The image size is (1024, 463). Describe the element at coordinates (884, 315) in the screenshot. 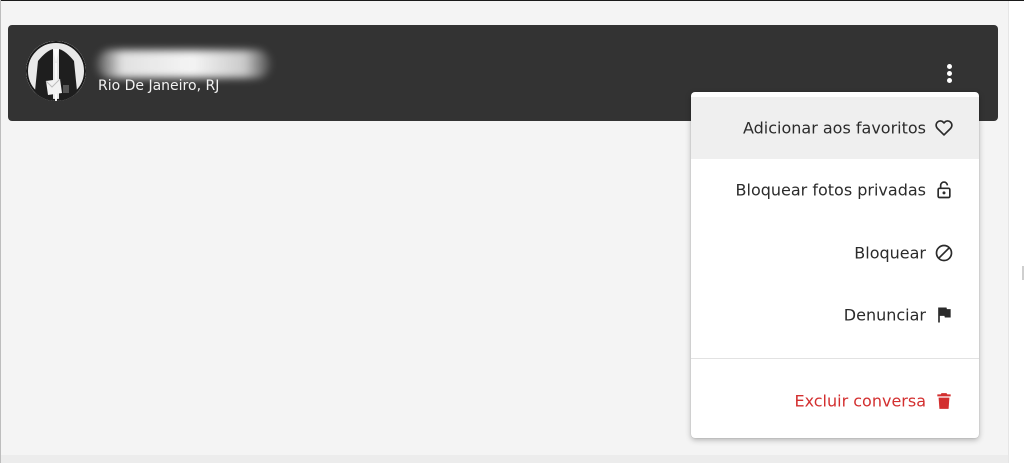

I see `menu-item-label: Denunciar` at that location.